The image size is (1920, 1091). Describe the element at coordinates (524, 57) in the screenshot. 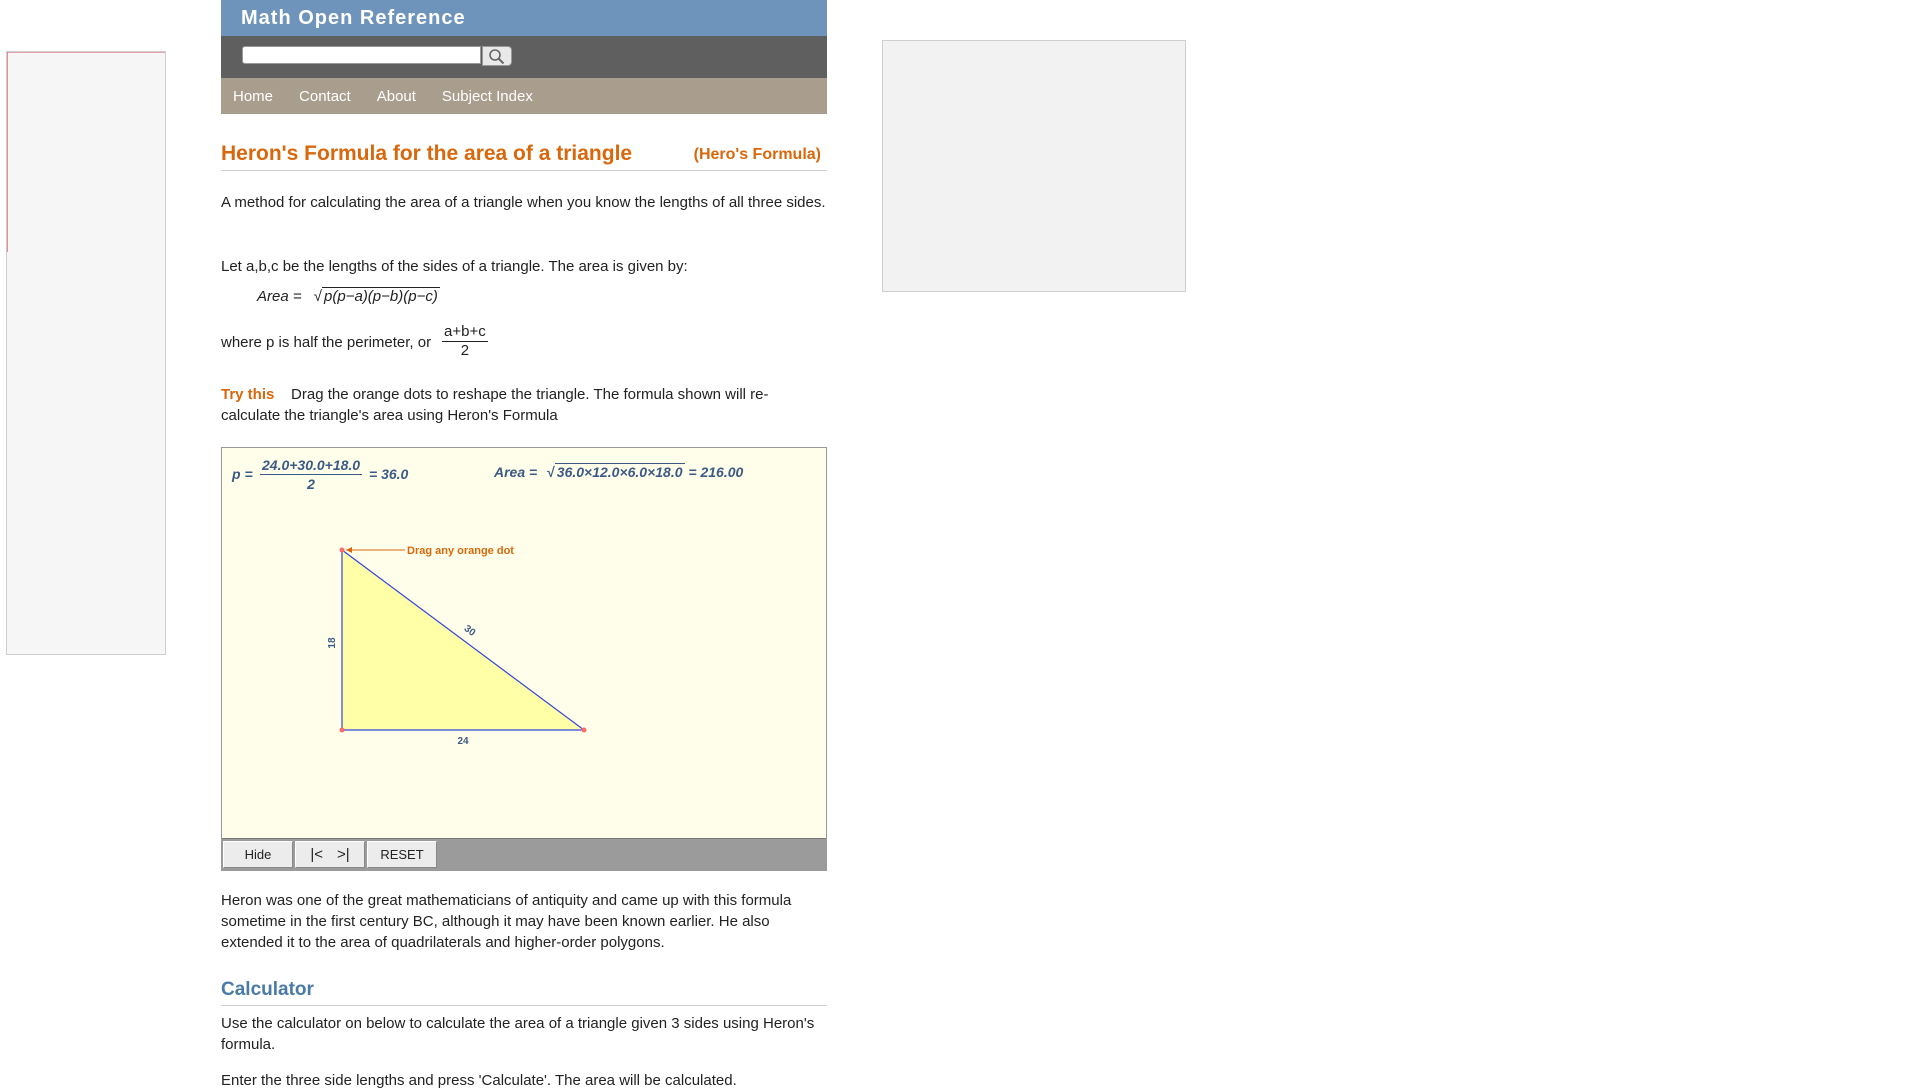

I see `search-bar` at that location.